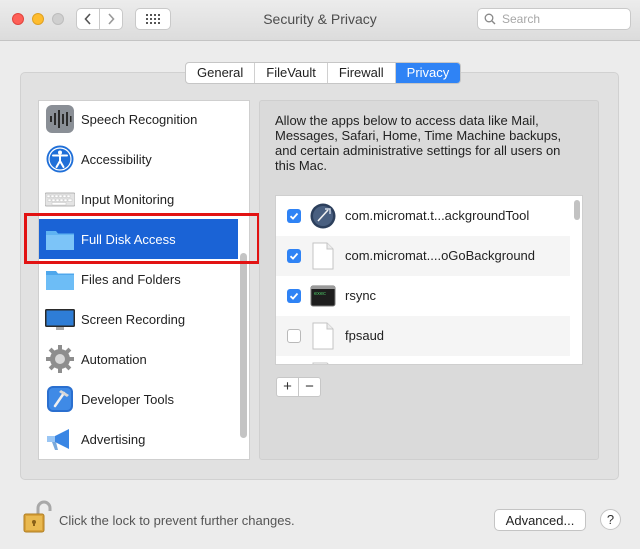 The image size is (640, 549). I want to click on add-remove-control: + −, so click(298, 387).